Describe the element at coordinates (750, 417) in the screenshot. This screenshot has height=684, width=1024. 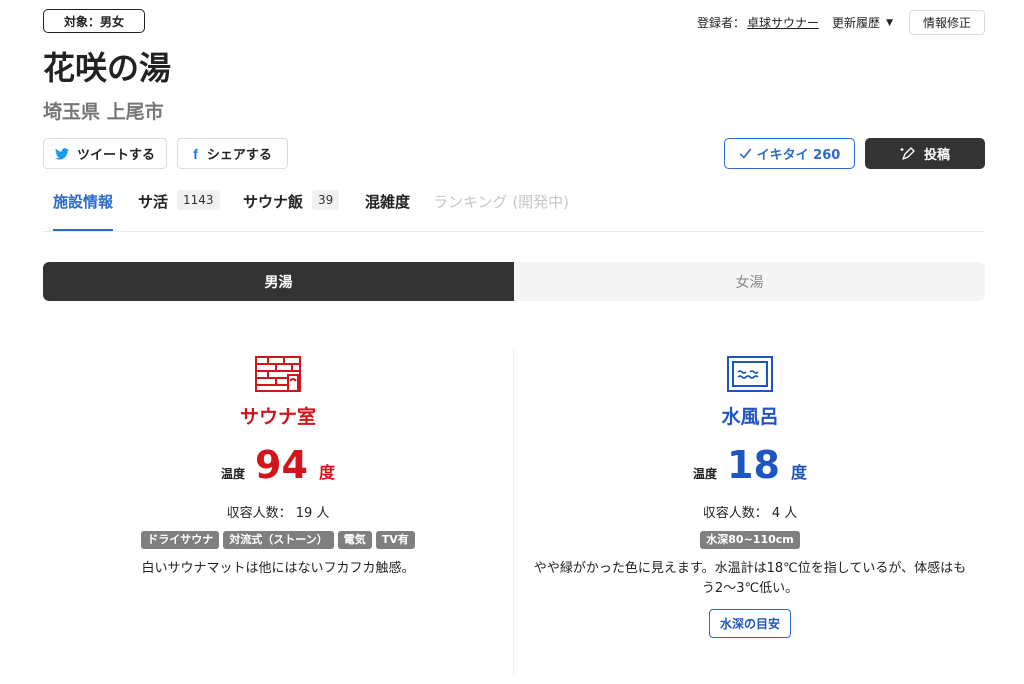
I see `water-title: 水風呂` at that location.